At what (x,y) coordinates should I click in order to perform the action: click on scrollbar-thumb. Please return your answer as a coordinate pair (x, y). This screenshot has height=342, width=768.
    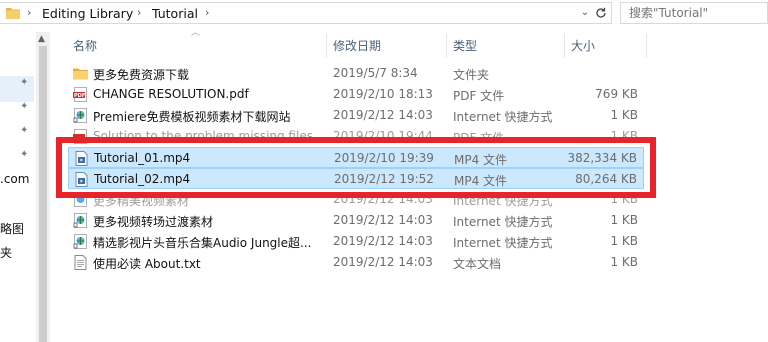
    Looking at the image, I should click on (43, 194).